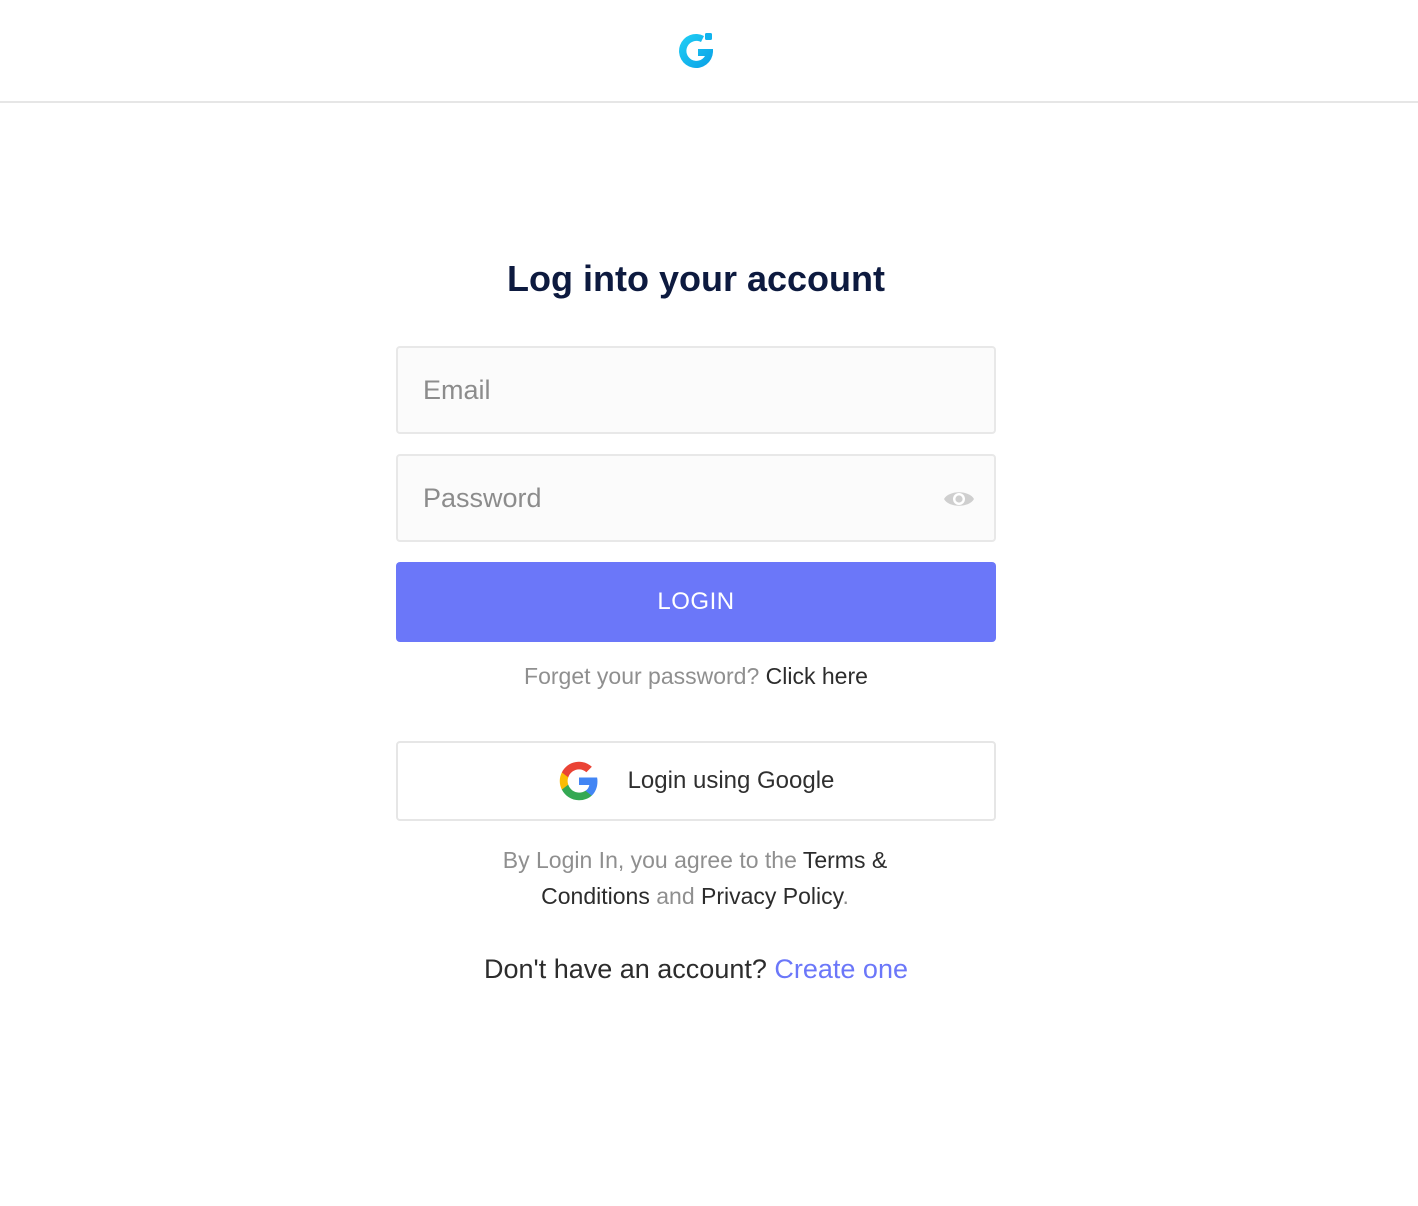  What do you see at coordinates (625, 969) in the screenshot?
I see `signup-prompt-text: Don't have an account?` at bounding box center [625, 969].